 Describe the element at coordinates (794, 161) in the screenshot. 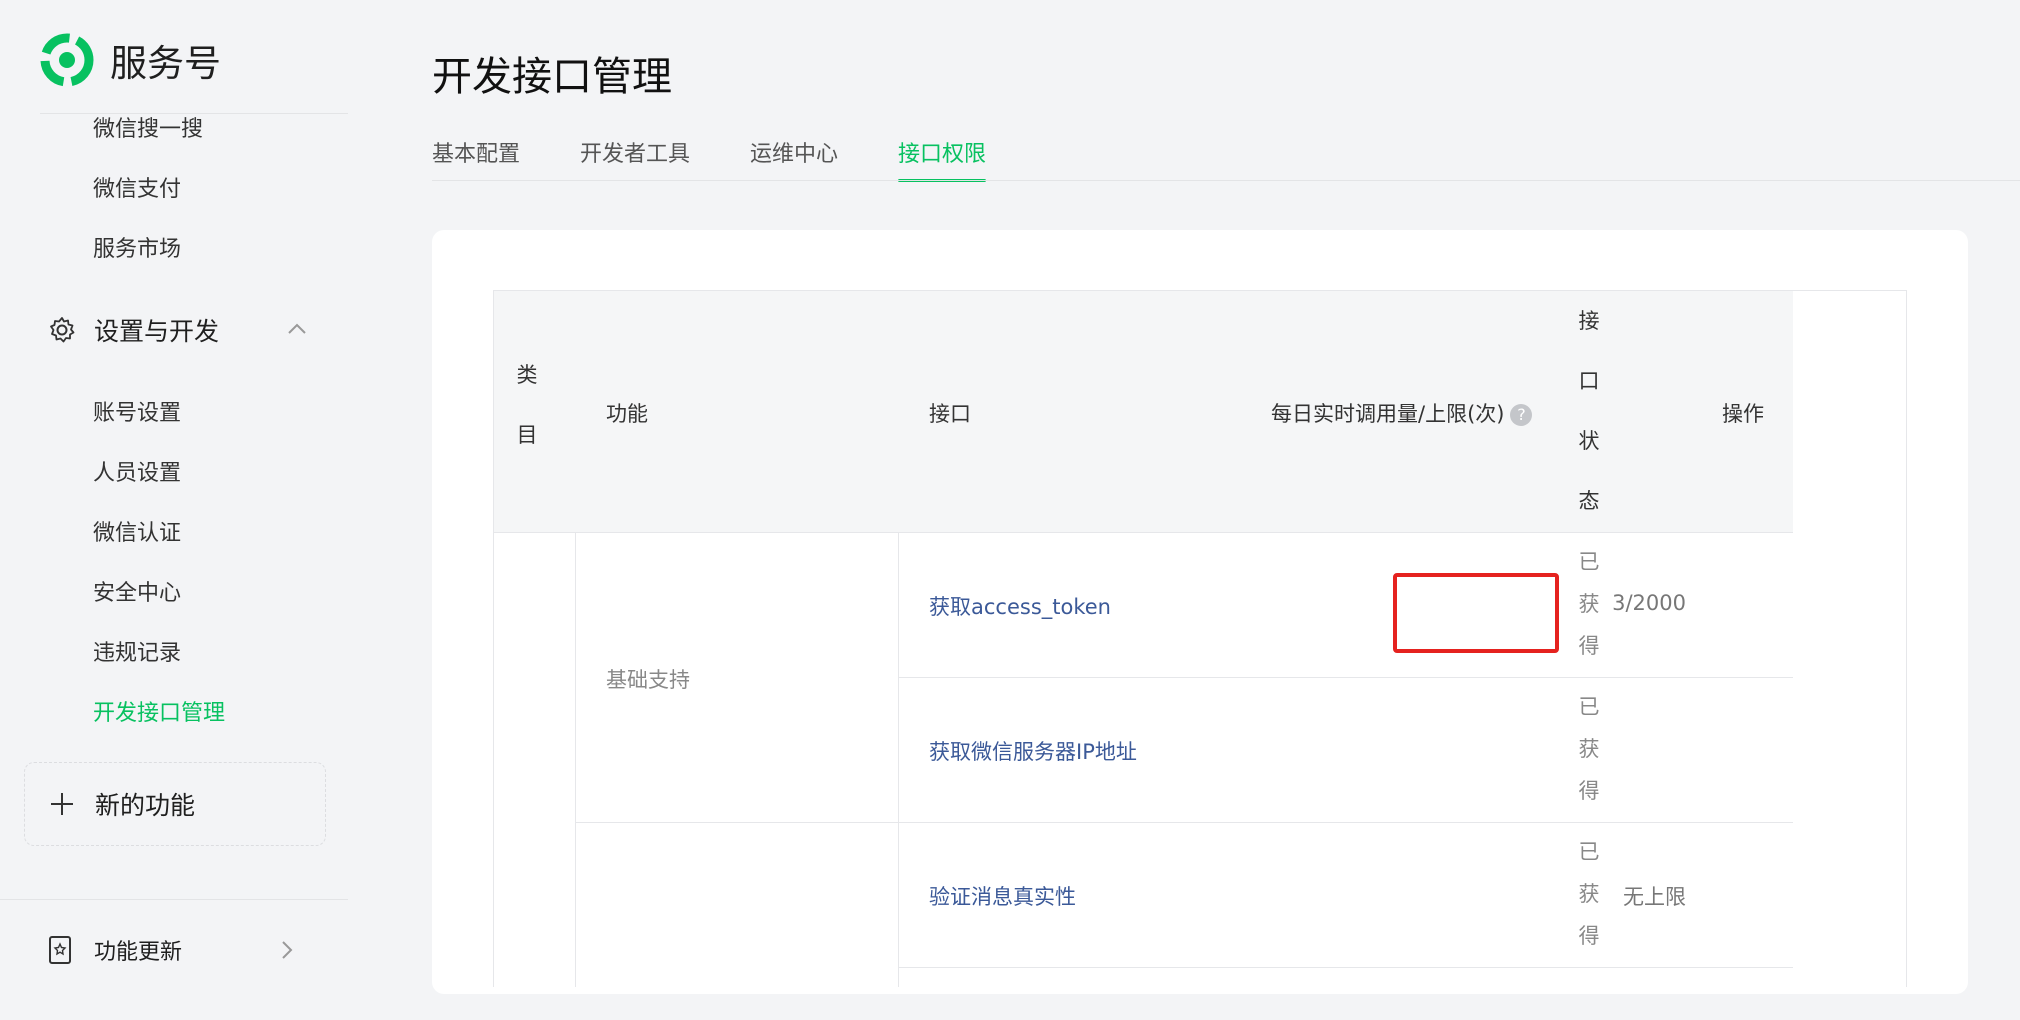

I see `tab-ops-center: 运维中心` at that location.